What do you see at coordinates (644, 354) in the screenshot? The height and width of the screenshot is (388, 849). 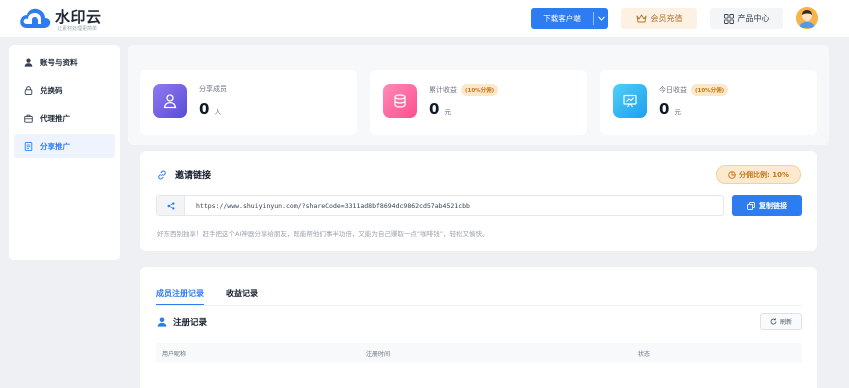 I see `column-header-status: 状态` at bounding box center [644, 354].